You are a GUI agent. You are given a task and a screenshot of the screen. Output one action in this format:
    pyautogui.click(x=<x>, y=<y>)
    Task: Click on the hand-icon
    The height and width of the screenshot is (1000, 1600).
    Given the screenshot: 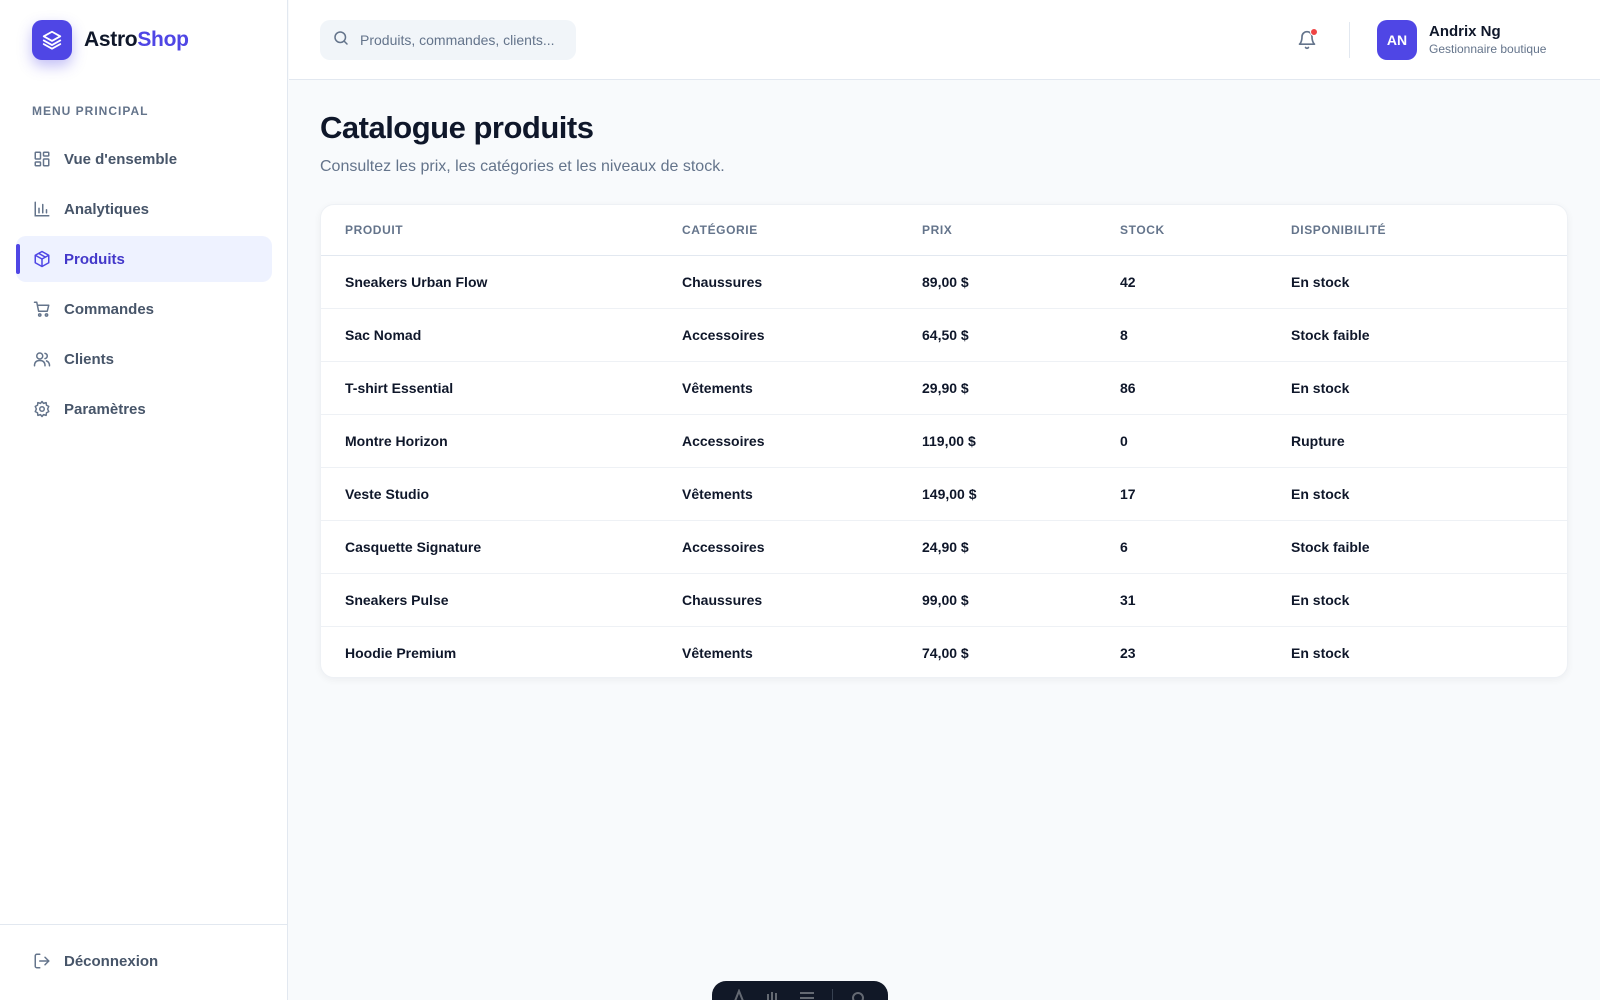 What is the action you would take?
    pyautogui.click(x=773, y=994)
    